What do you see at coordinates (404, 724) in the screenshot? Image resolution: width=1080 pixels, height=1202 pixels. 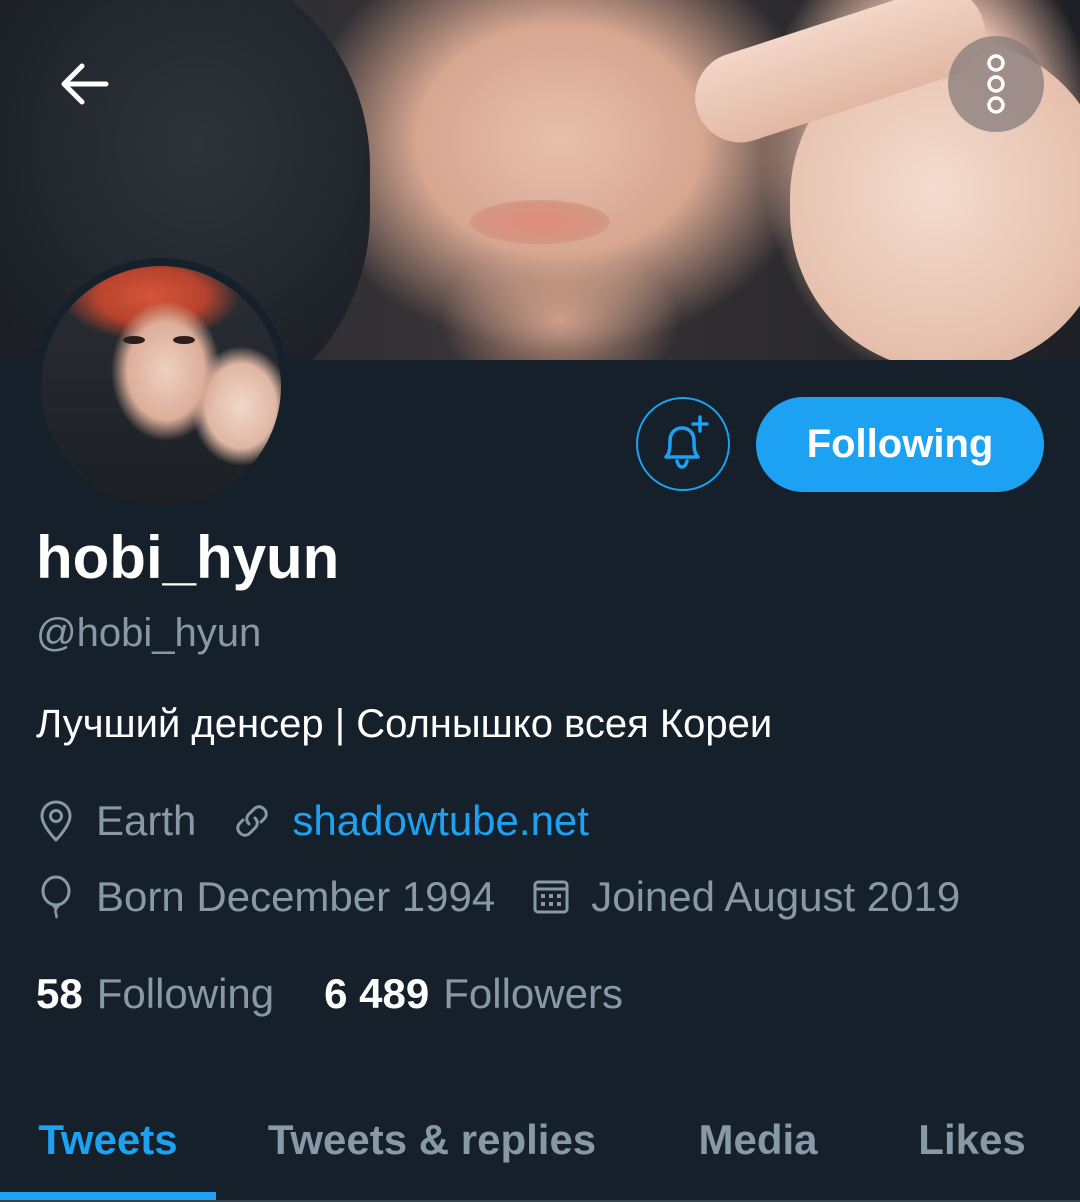 I see `profile-bio: Лучший денсер | Солнышко всея Кореи` at bounding box center [404, 724].